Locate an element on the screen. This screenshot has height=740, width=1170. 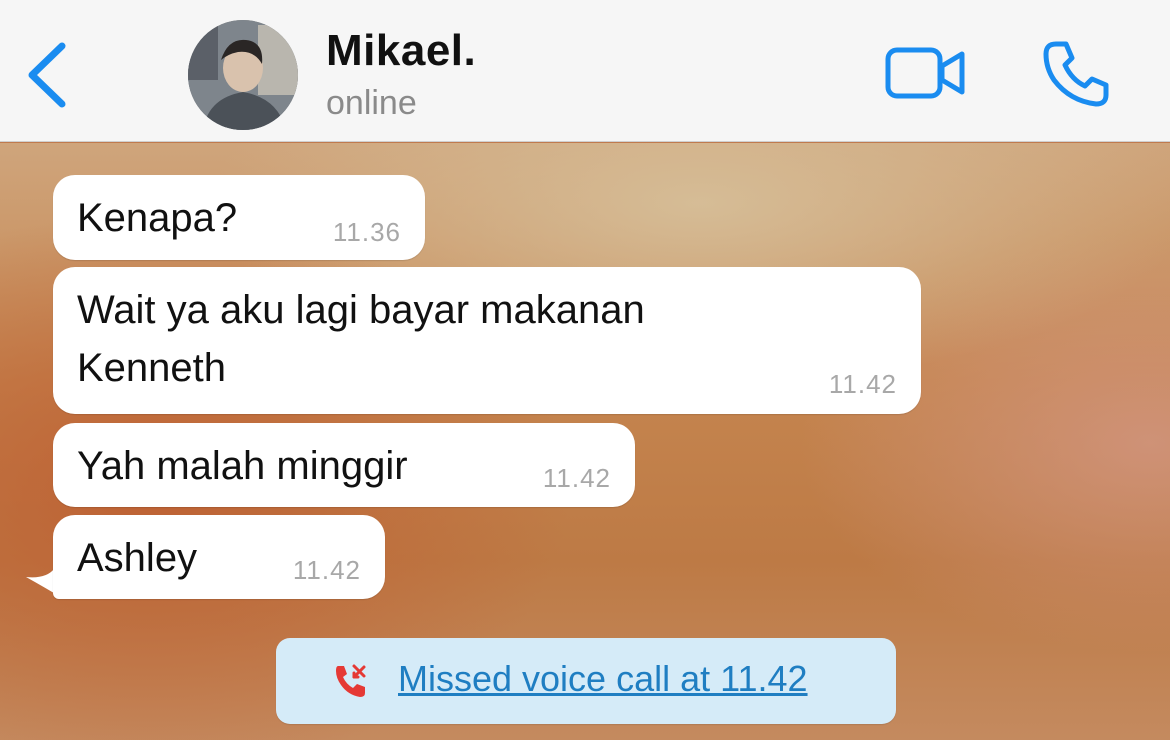
message-text: Yah malah minggir is located at coordinates (242, 466).